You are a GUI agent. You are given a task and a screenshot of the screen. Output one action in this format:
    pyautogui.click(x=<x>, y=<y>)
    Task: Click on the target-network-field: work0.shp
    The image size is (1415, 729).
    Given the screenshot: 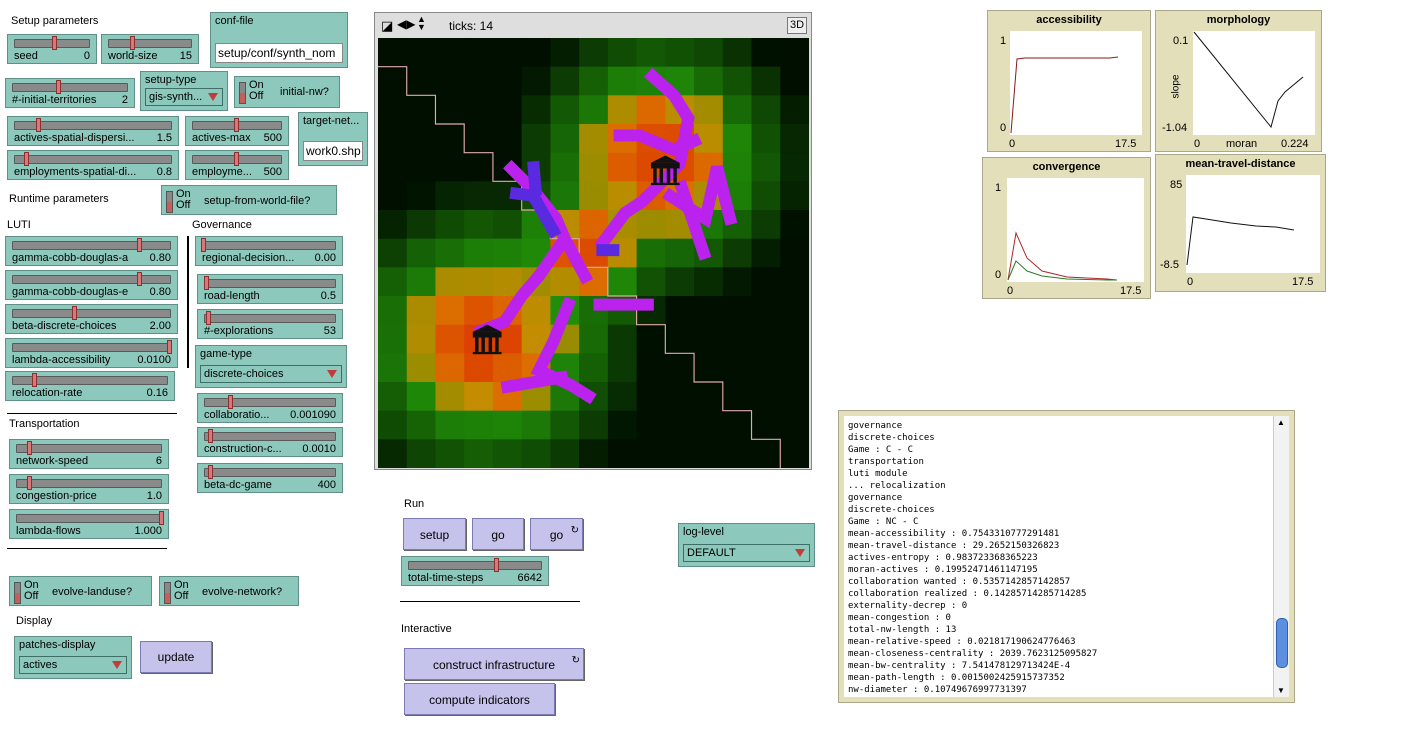 What is the action you would take?
    pyautogui.click(x=333, y=151)
    